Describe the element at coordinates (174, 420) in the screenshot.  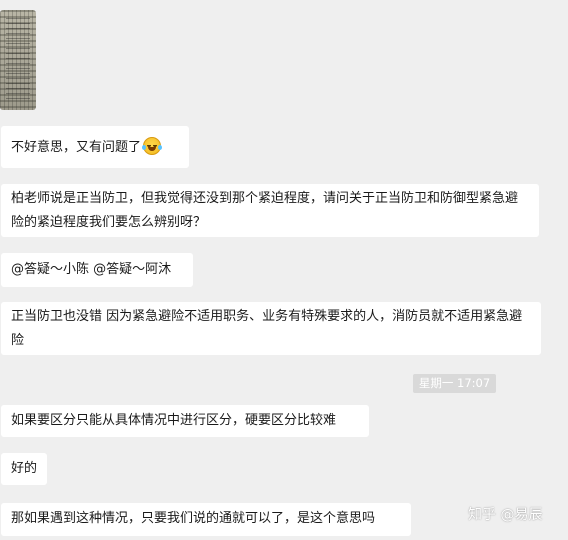
I see `message-text: 如果要区分只能从具体情况中进行区分，硬要区分比较难` at that location.